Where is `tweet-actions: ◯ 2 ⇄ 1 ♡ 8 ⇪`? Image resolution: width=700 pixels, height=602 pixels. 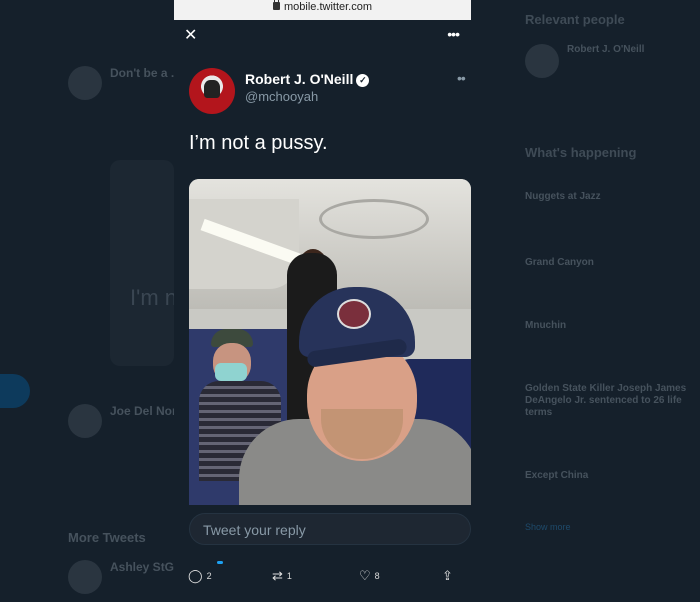 tweet-actions: ◯ 2 ⇄ 1 ♡ 8 ⇪ is located at coordinates (322, 579).